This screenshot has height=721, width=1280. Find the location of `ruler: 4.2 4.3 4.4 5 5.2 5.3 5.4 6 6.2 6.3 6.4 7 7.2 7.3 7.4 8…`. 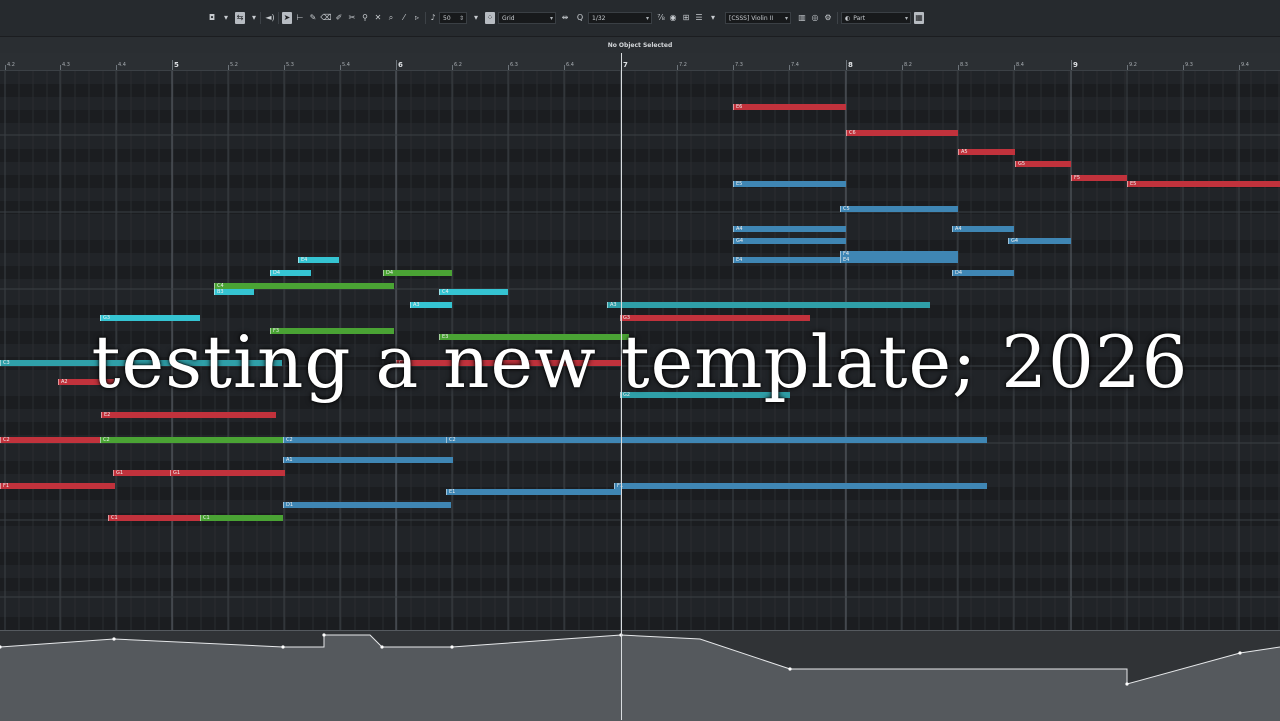

ruler: 4.2 4.3 4.4 5 5.2 5.3 5.4 6 6.2 6.3 6.4 7 7.2 7.3 7.4 8… is located at coordinates (640, 62).